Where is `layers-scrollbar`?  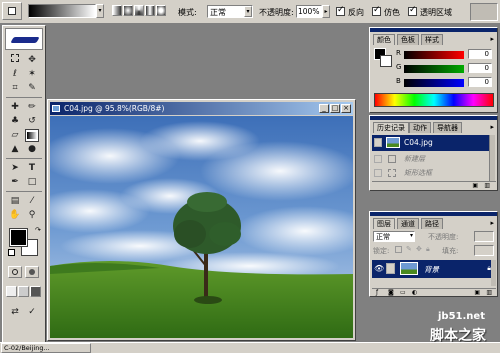
layers-scrollbar is located at coordinates (493, 273).